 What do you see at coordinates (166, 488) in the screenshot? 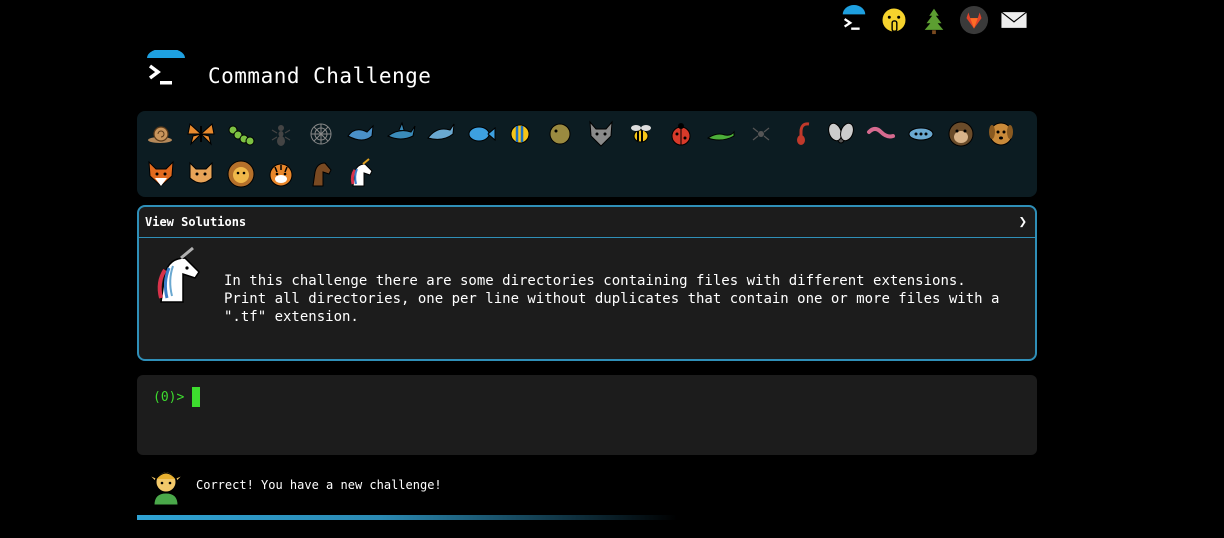
I see `elf-icon` at bounding box center [166, 488].